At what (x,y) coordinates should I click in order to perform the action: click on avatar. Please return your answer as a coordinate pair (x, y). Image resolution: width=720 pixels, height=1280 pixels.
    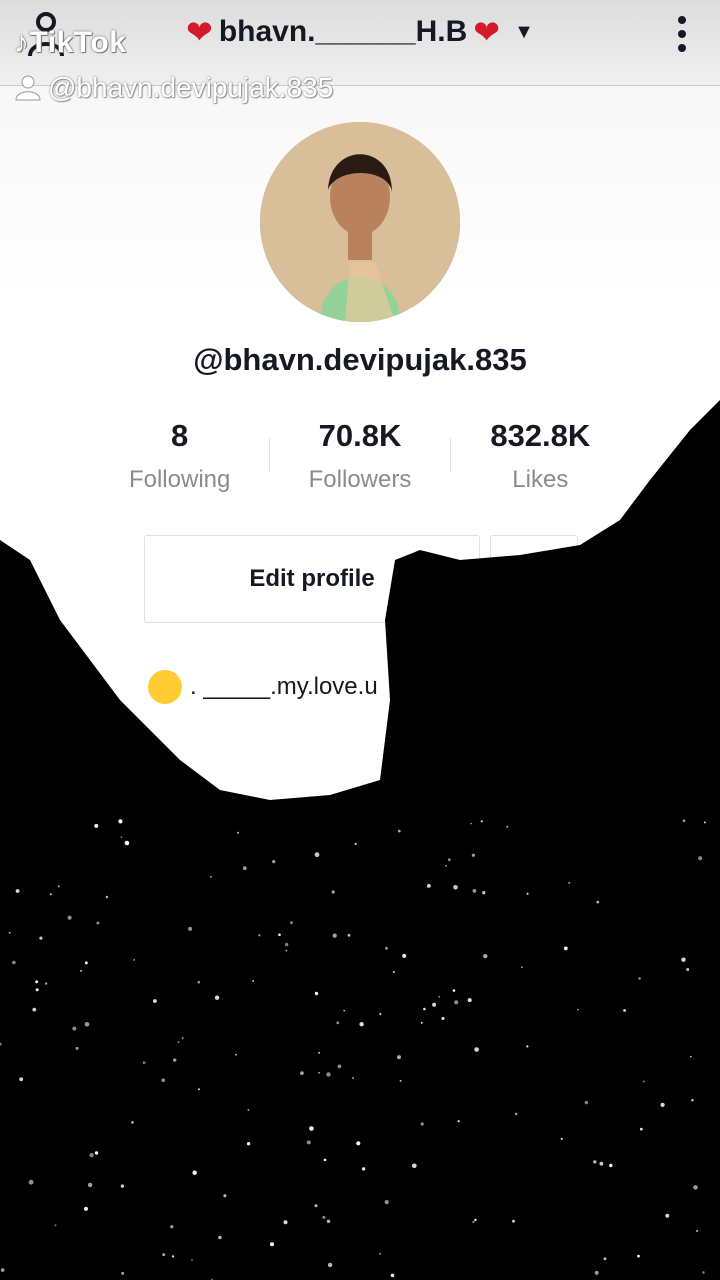
    Looking at the image, I should click on (360, 222).